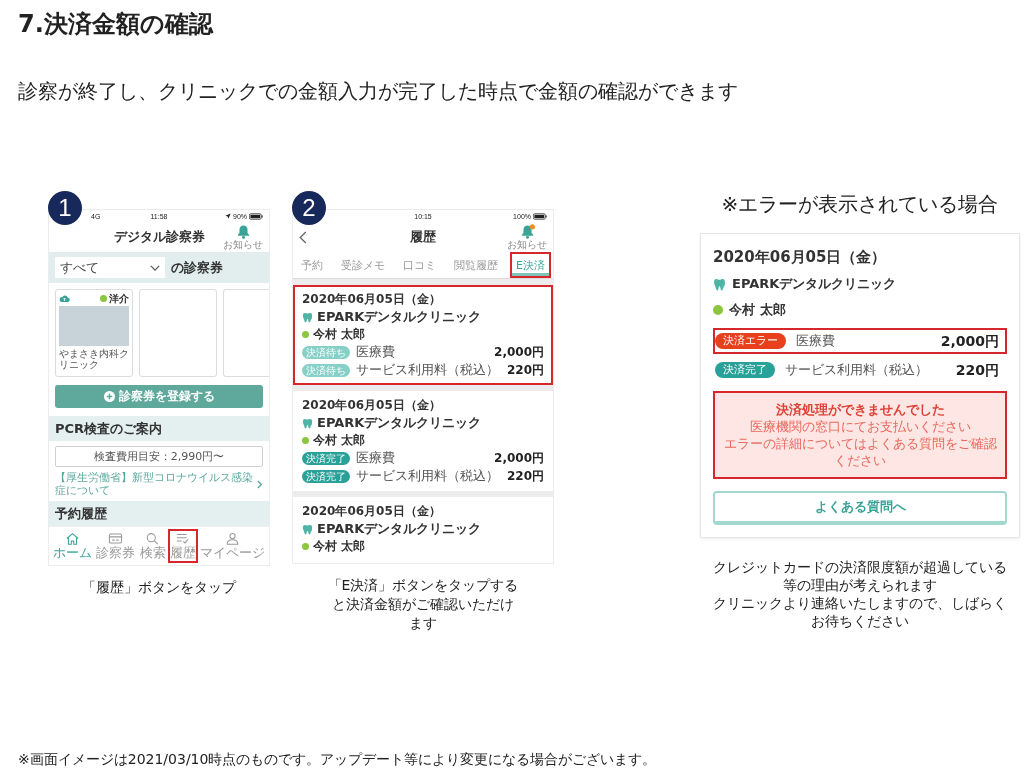 This screenshot has width=1024, height=779. I want to click on chevron-down-icon, so click(155, 267).